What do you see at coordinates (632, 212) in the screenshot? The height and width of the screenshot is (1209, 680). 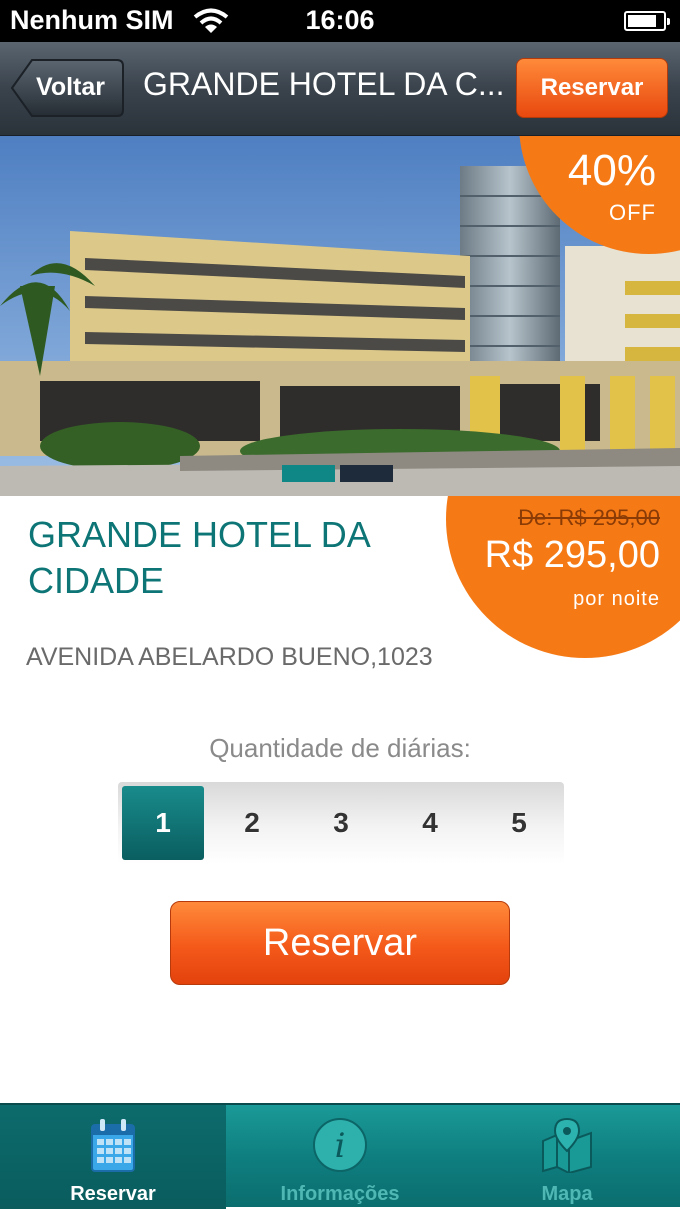 I see `discount-off-label: OFF` at bounding box center [632, 212].